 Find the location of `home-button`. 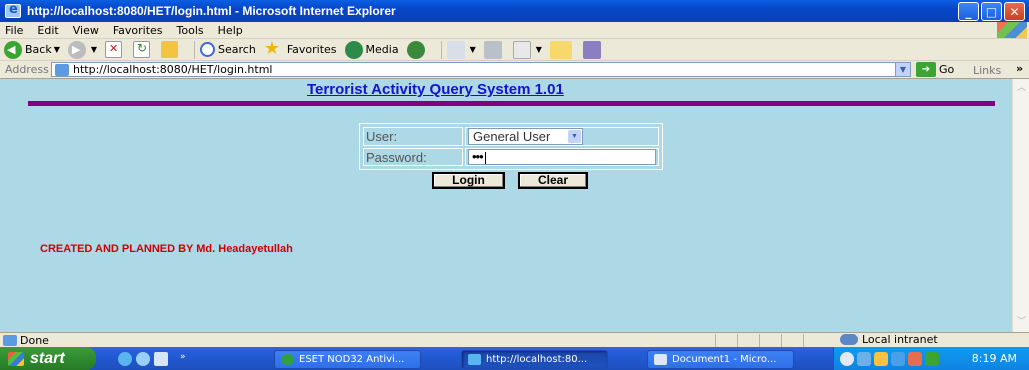

home-button is located at coordinates (171, 49).